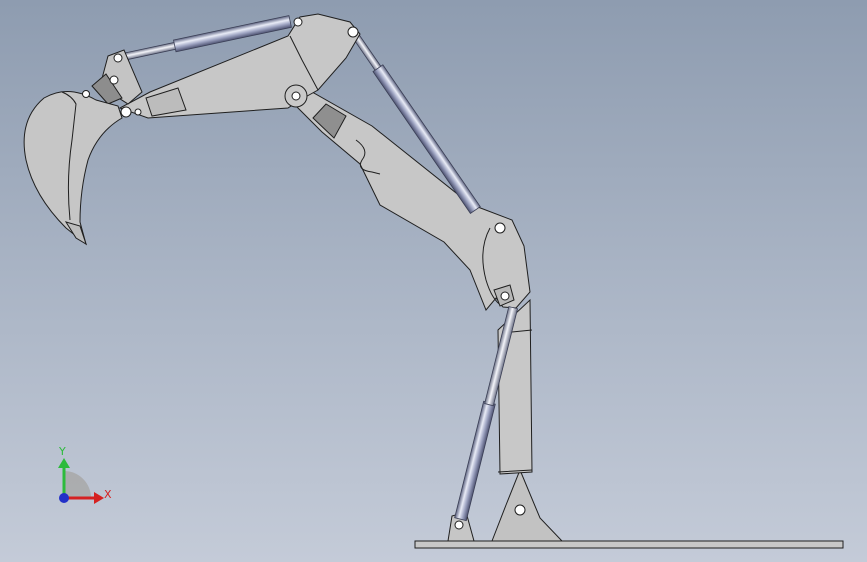 The width and height of the screenshot is (867, 562). Describe the element at coordinates (64, 498) in the screenshot. I see `z-axis-dot` at that location.